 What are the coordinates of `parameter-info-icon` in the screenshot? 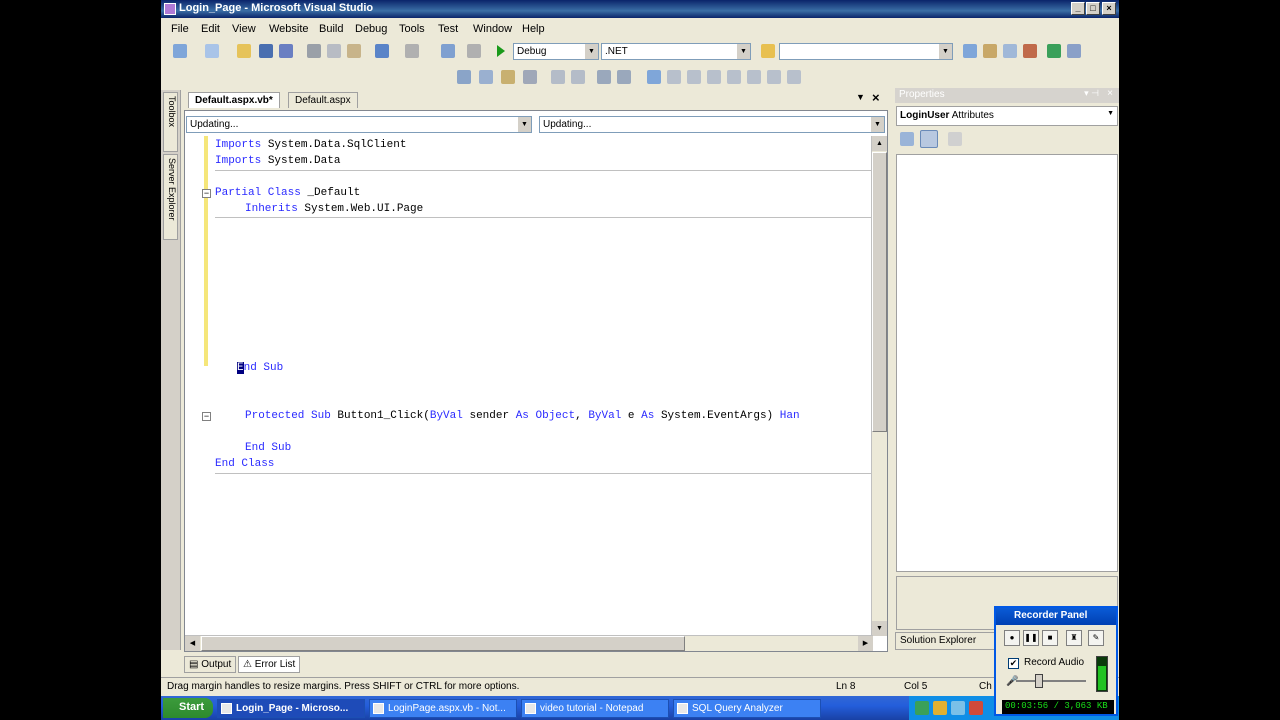 It's located at (486, 77).